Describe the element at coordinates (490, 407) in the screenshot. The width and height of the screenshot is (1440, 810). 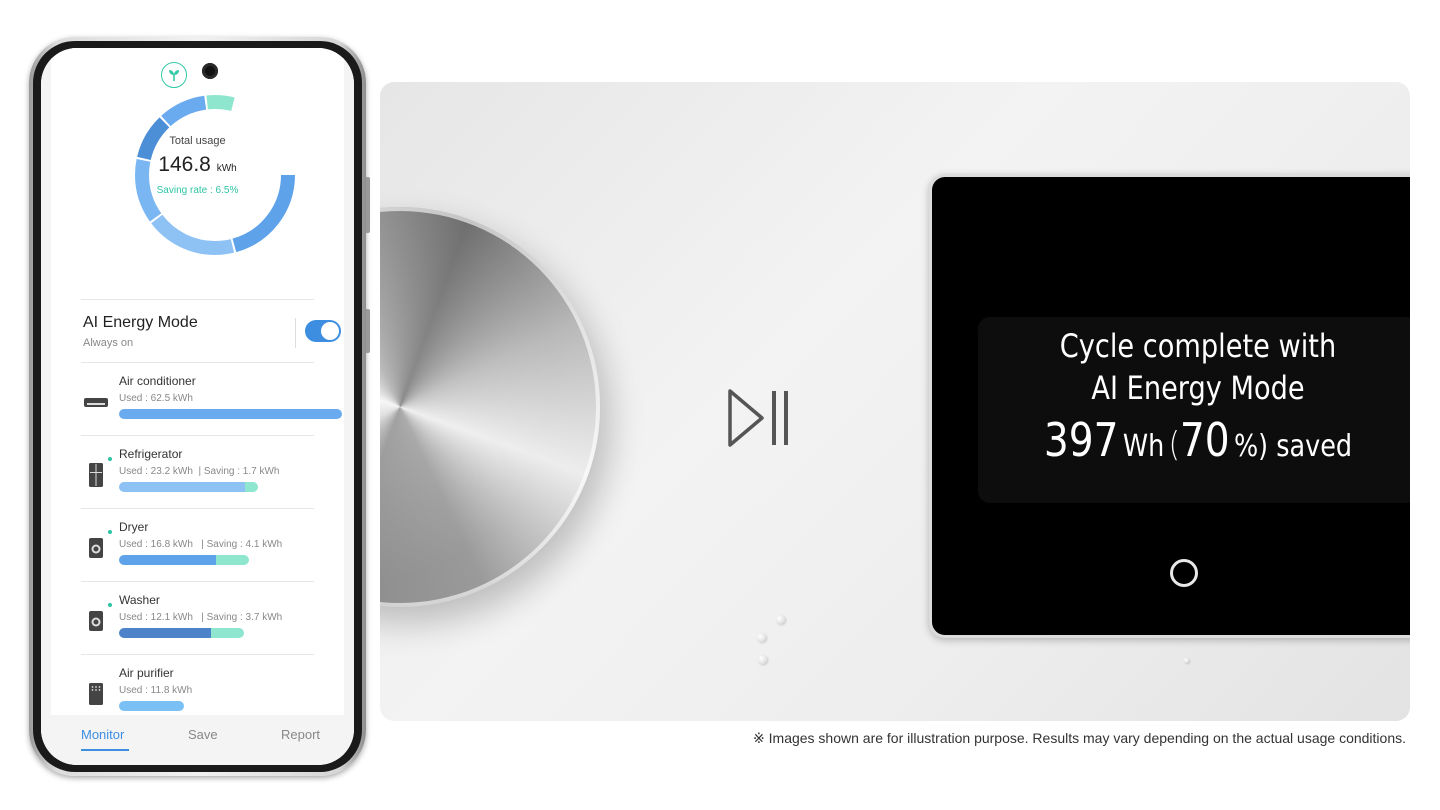
I see `cycle-dial-knob` at that location.